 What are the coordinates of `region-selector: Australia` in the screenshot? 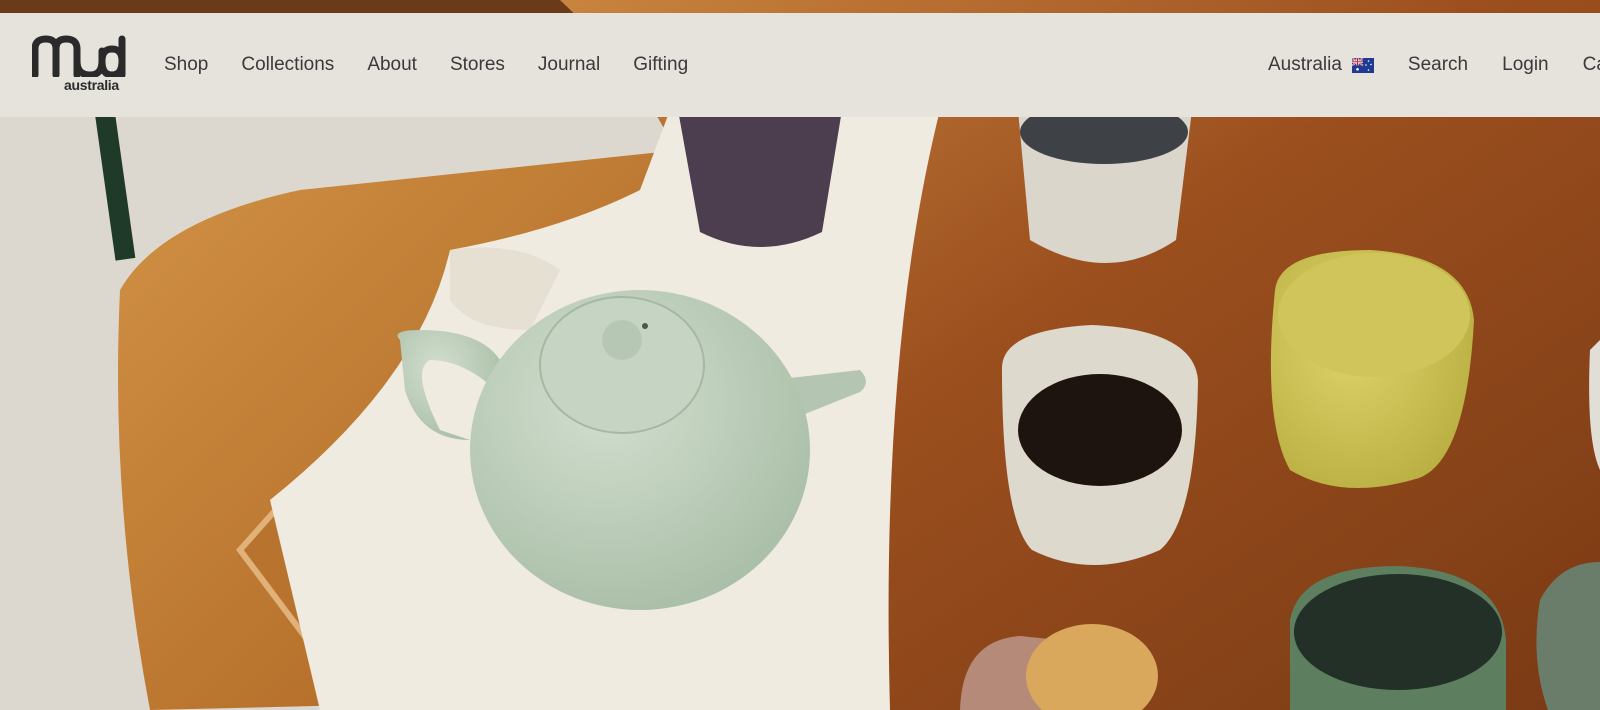 It's located at (1321, 65).